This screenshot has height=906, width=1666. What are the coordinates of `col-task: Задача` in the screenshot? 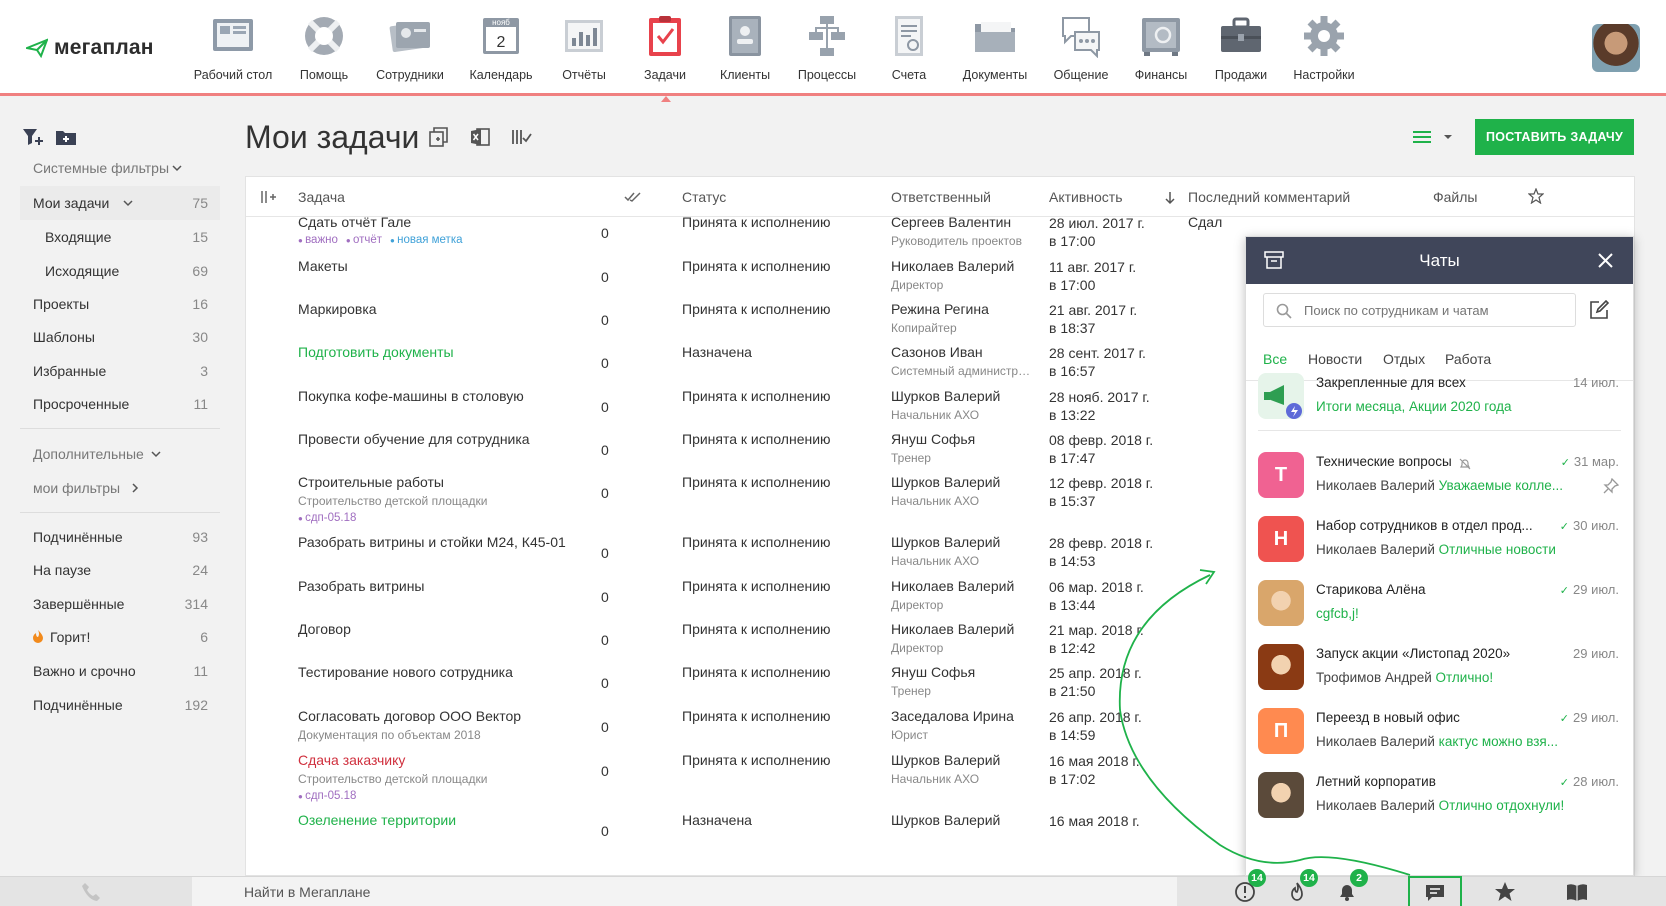 It's located at (321, 197).